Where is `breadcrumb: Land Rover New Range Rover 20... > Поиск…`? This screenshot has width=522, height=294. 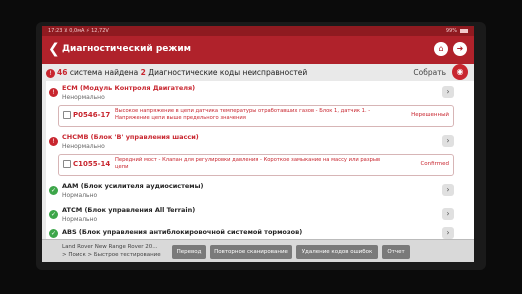 breadcrumb: Land Rover New Range Rover 20... > Поиск… is located at coordinates (117, 251).